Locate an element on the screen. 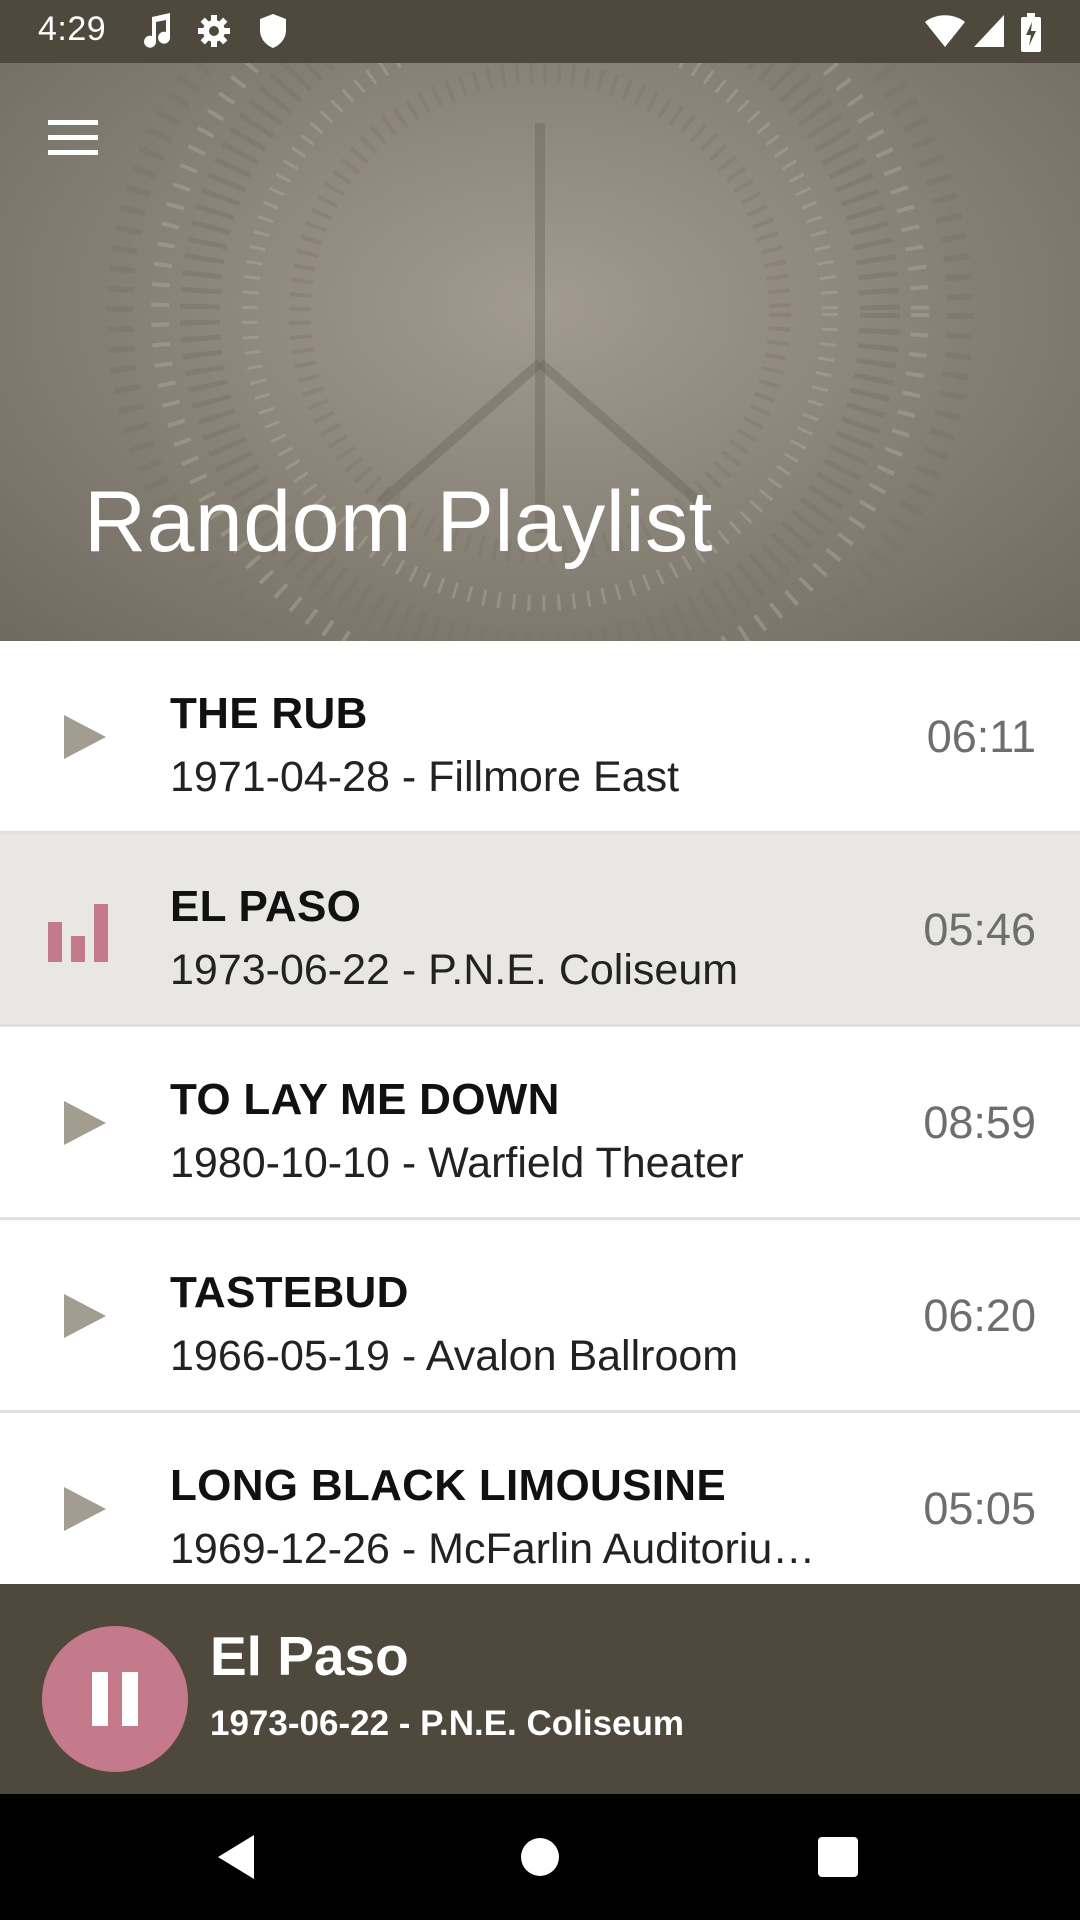 The image size is (1080, 1920). settings-icon is located at coordinates (214, 33).